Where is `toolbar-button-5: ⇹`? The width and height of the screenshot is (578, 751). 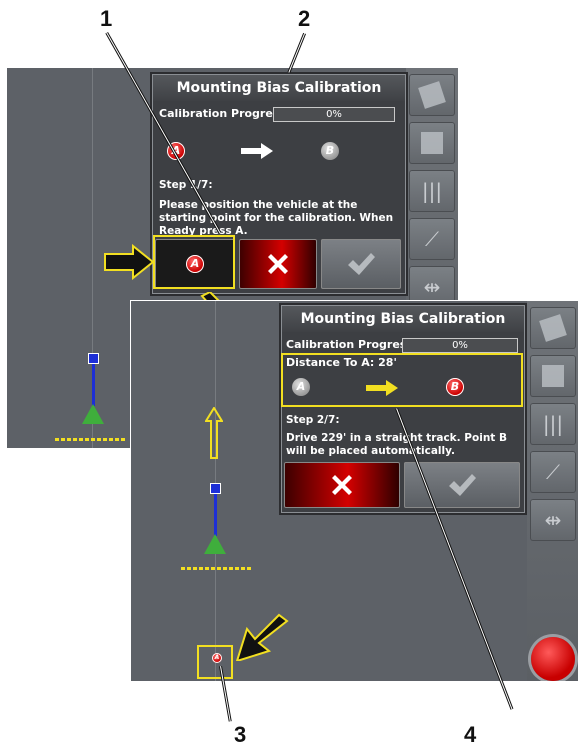 toolbar-button-5: ⇹ is located at coordinates (553, 520).